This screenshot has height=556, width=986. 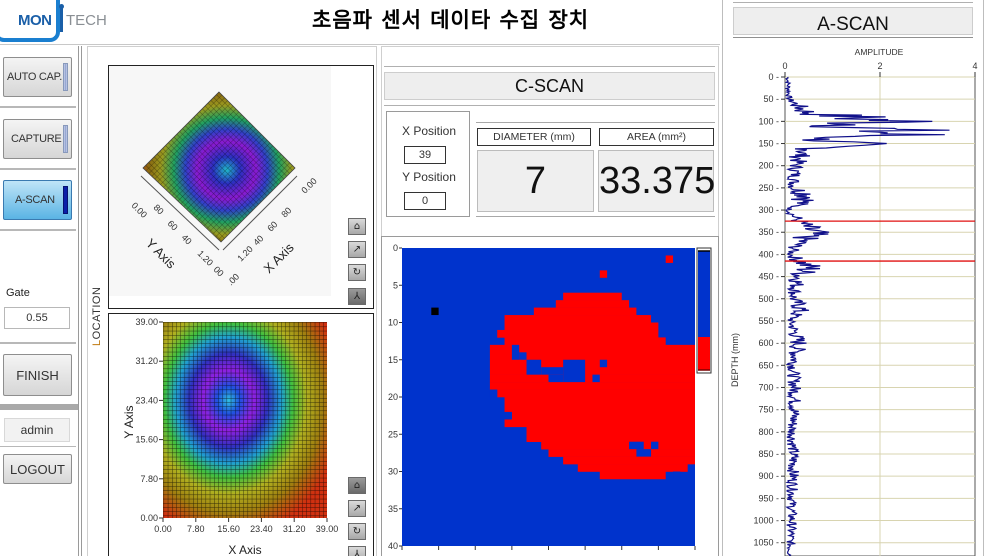 I want to click on y-tick-label: 25, so click(x=393, y=434).